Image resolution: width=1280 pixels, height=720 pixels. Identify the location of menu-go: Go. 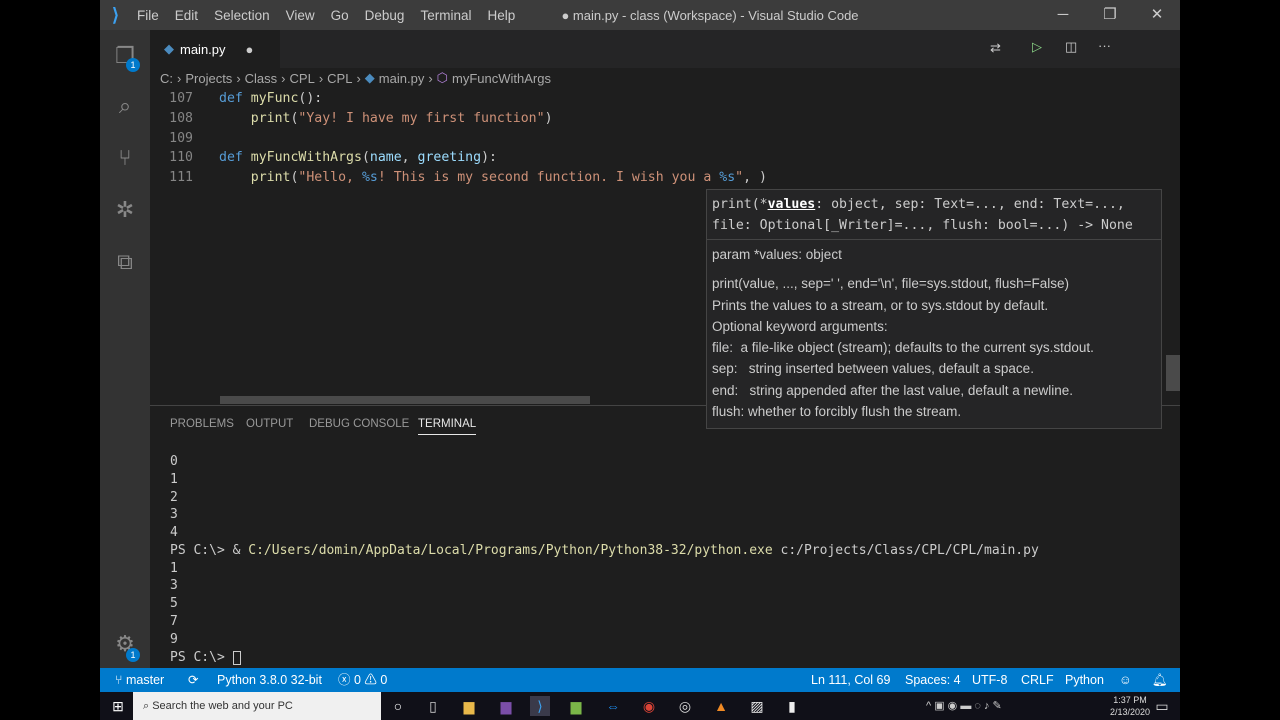
(340, 15).